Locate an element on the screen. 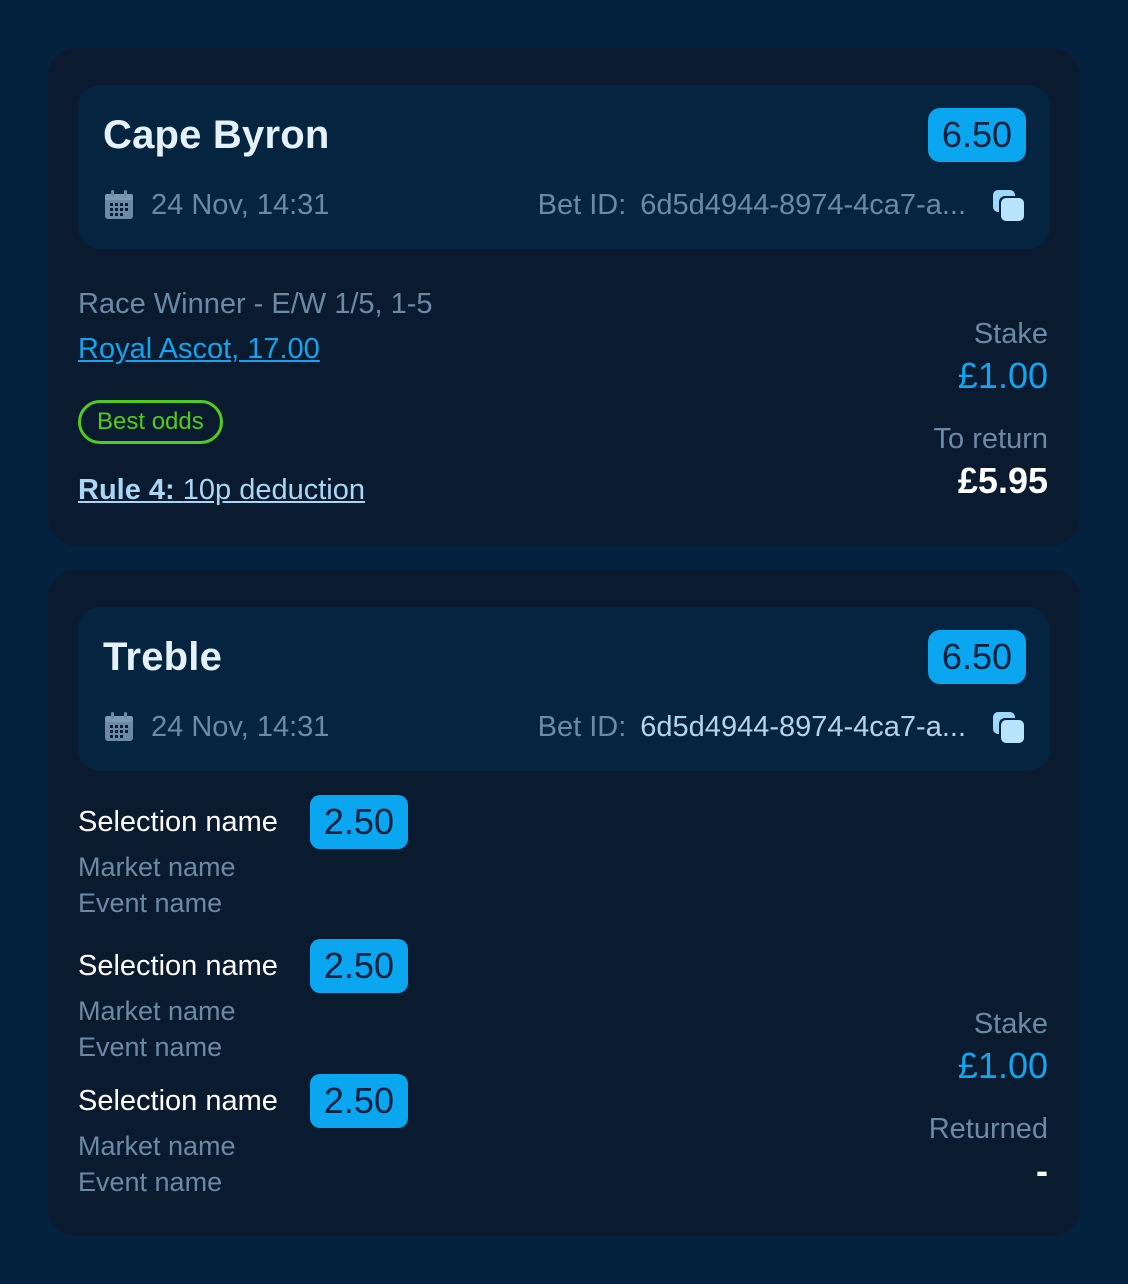 This screenshot has width=1128, height=1284. bet-title: Treble is located at coordinates (163, 657).